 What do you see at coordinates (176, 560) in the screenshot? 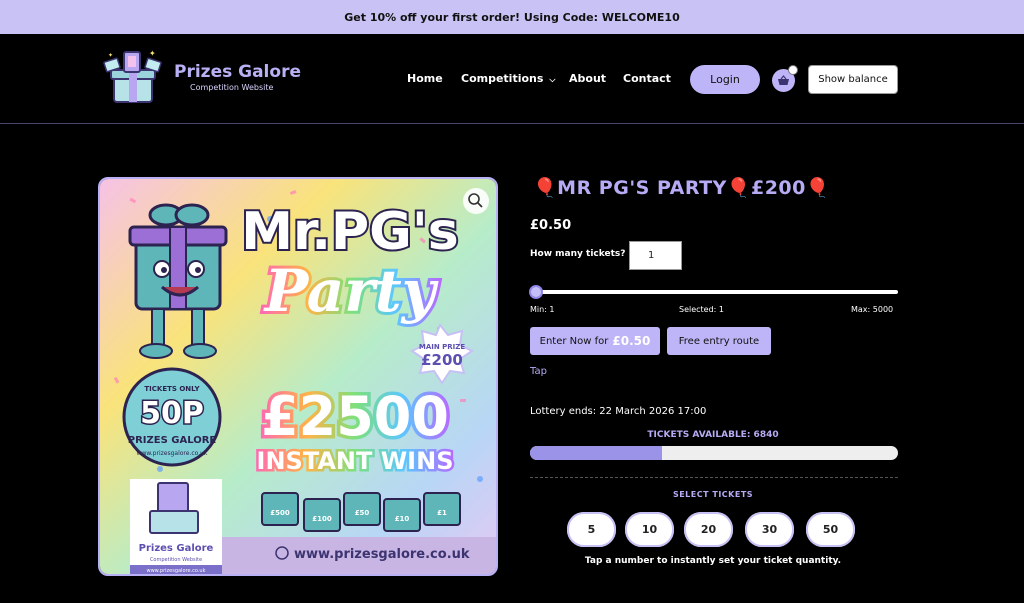
I see `hero-logo-sub: Competition Website` at bounding box center [176, 560].